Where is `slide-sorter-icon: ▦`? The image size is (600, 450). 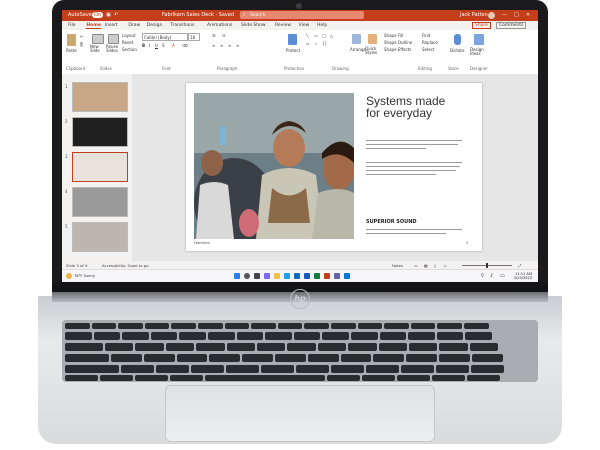
slide-sorter-icon: ▦ is located at coordinates (426, 265).